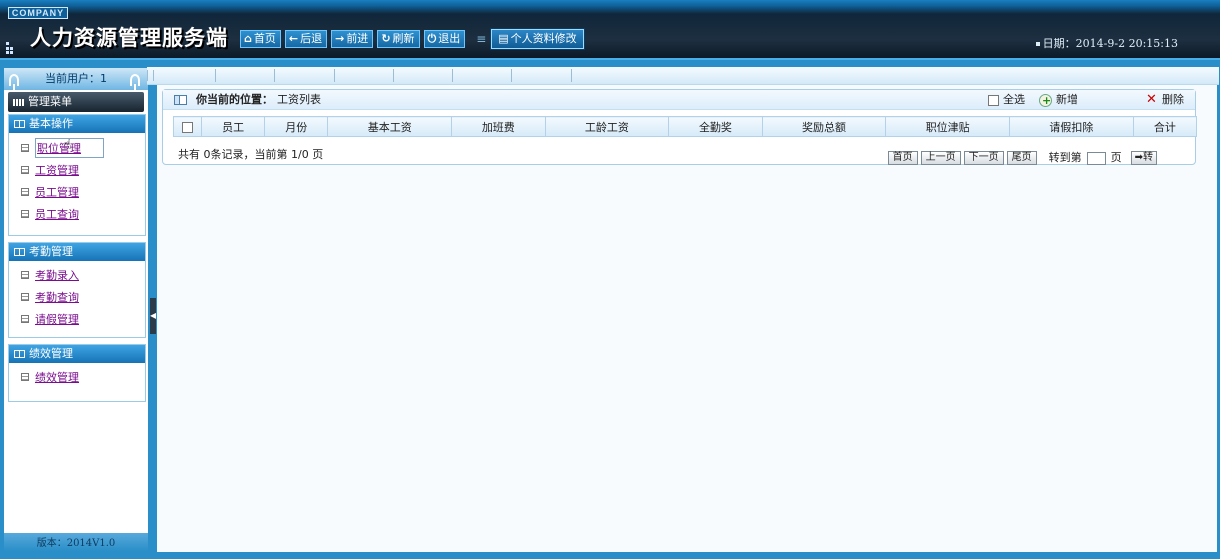 This screenshot has height=559, width=1220. I want to click on delete-label: 删除, so click(1173, 99).